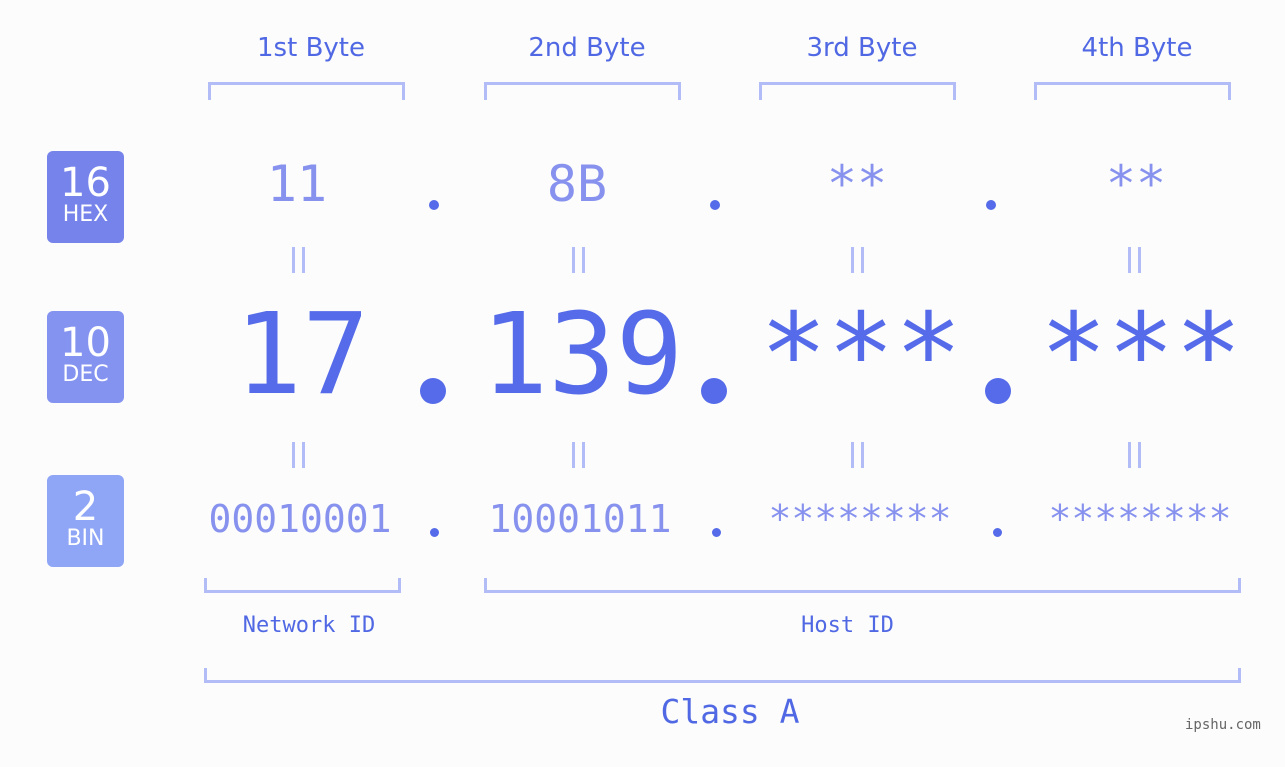 This screenshot has width=1285, height=767. Describe the element at coordinates (730, 711) in the screenshot. I see `class-label: Class A` at that location.